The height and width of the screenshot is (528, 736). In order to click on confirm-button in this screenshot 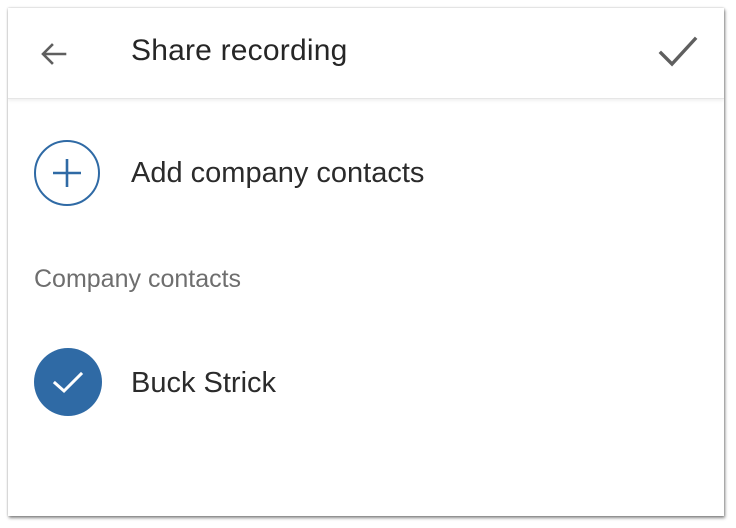, I will do `click(678, 52)`.